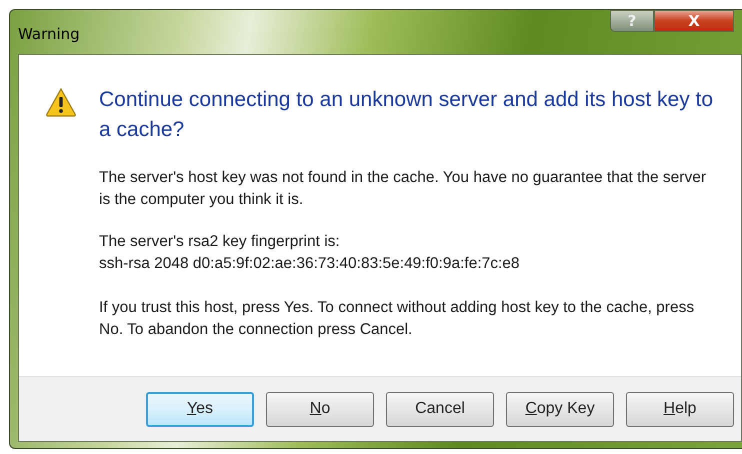 This screenshot has height=454, width=742. What do you see at coordinates (694, 21) in the screenshot?
I see `close-button: X` at bounding box center [694, 21].